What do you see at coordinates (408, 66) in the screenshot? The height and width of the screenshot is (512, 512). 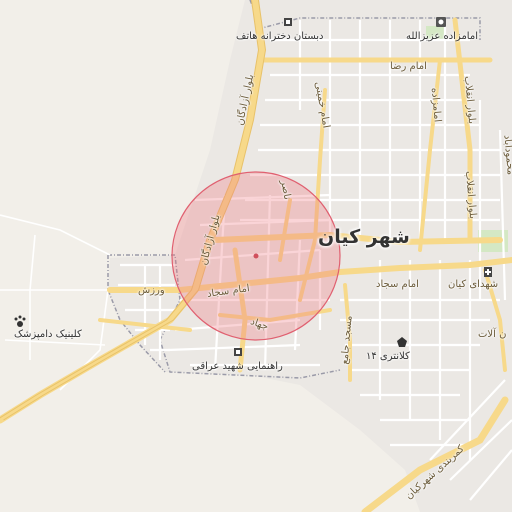 I see `road-label-emam-reza: امام رضا` at bounding box center [408, 66].